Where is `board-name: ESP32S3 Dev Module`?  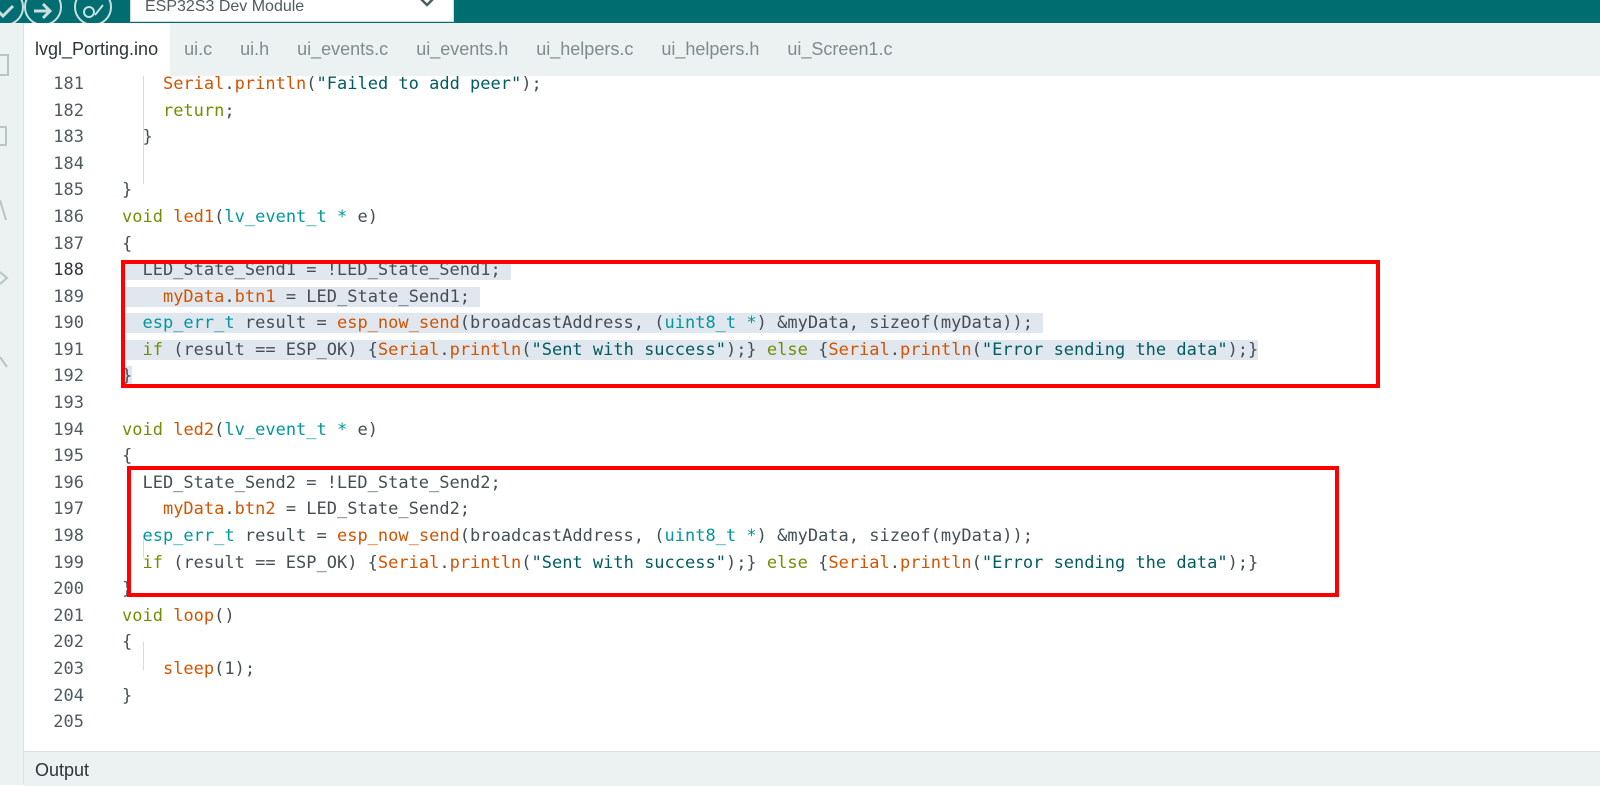 board-name: ESP32S3 Dev Module is located at coordinates (225, 7).